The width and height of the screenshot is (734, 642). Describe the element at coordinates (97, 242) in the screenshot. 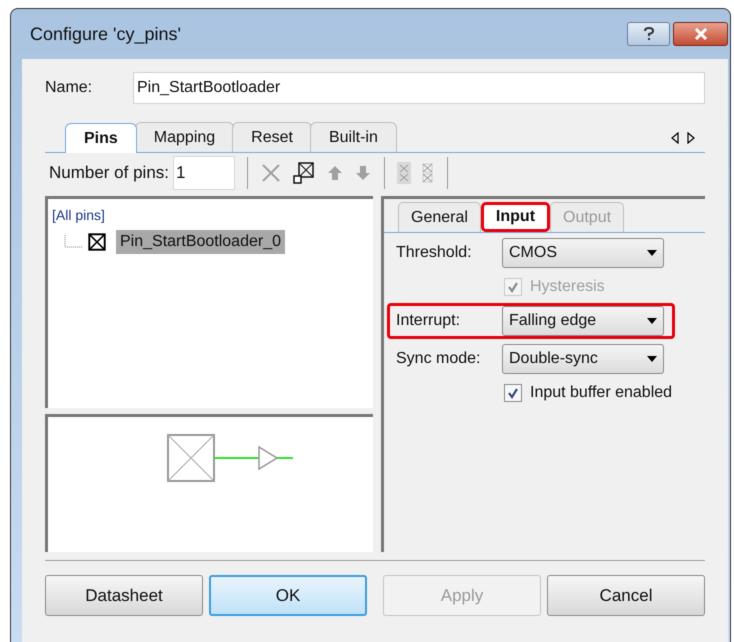

I see `pin-icon` at that location.